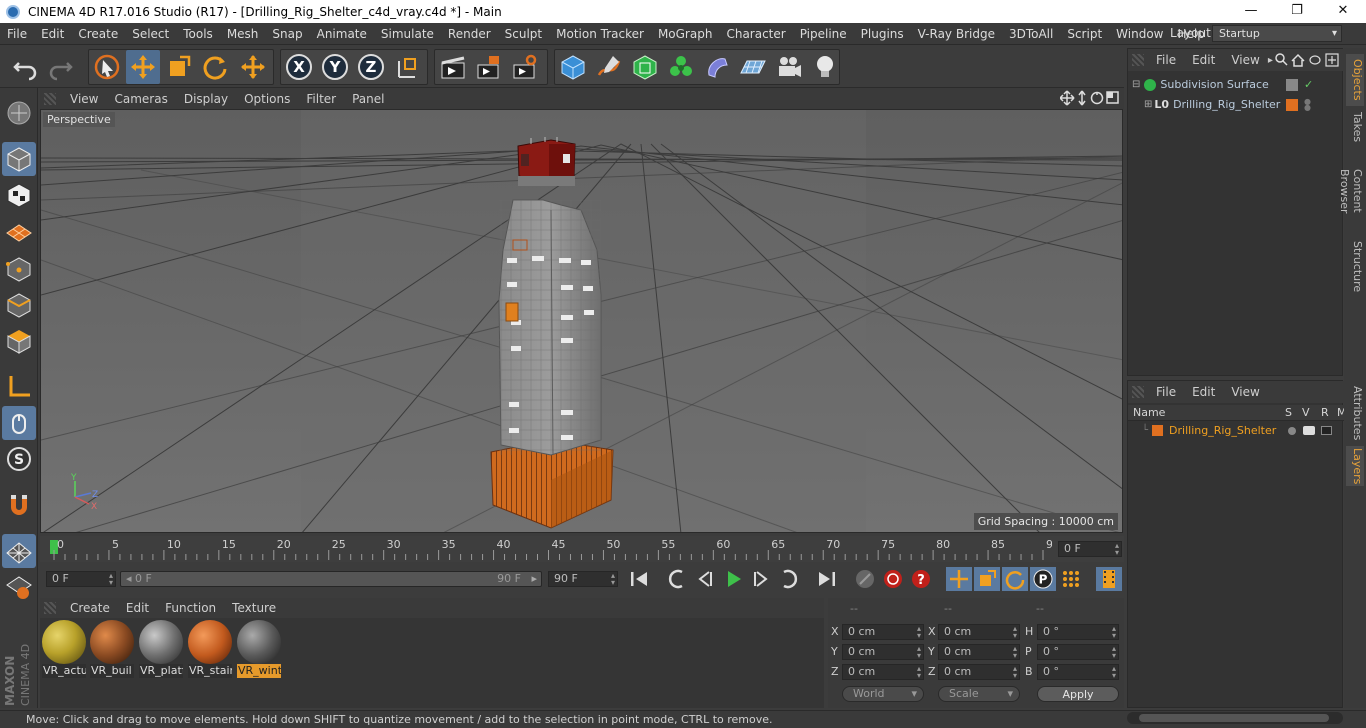 This screenshot has height=728, width=1366. What do you see at coordinates (489, 67) in the screenshot?
I see `render-picture-viewer-button` at bounding box center [489, 67].